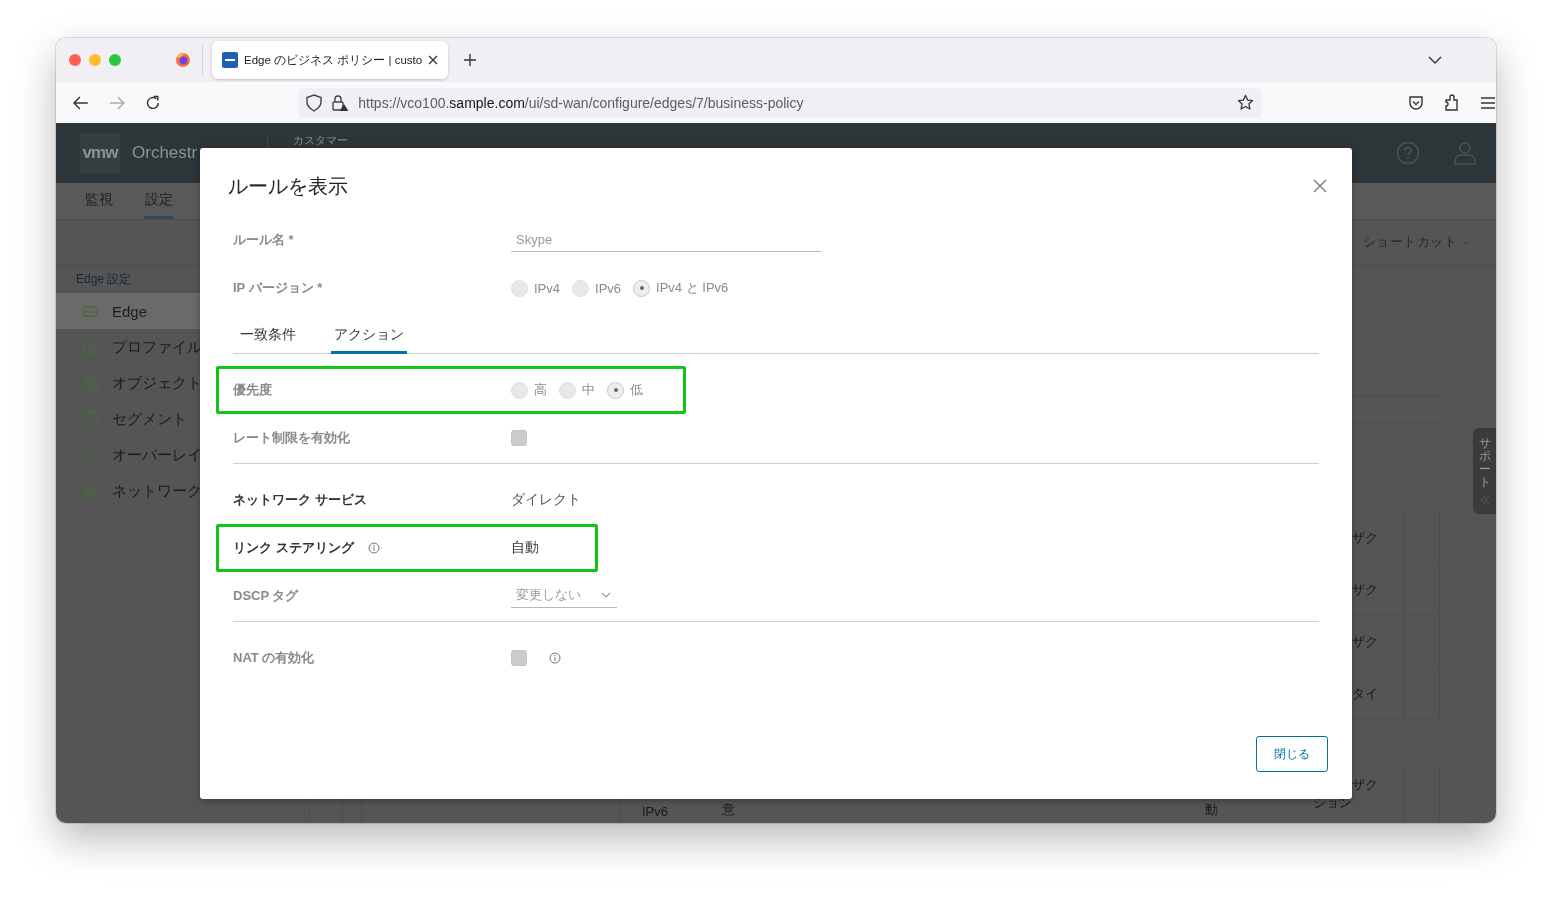 This screenshot has height=898, width=1552. I want to click on dialog-title: ルールを表示, so click(288, 186).